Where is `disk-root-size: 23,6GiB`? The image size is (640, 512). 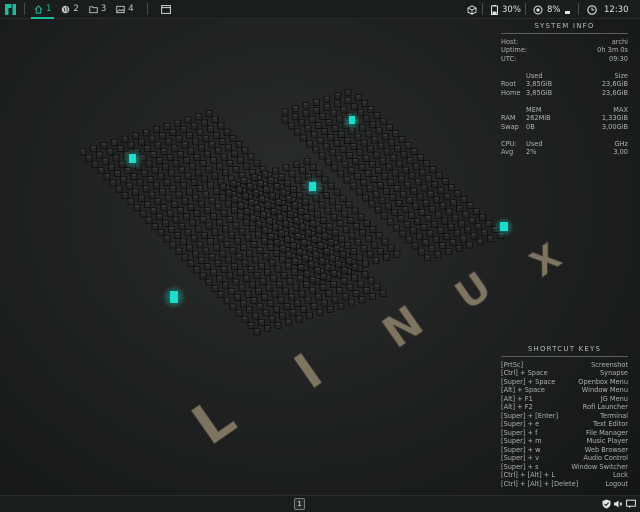
disk-root-size: 23,6GiB is located at coordinates (614, 84).